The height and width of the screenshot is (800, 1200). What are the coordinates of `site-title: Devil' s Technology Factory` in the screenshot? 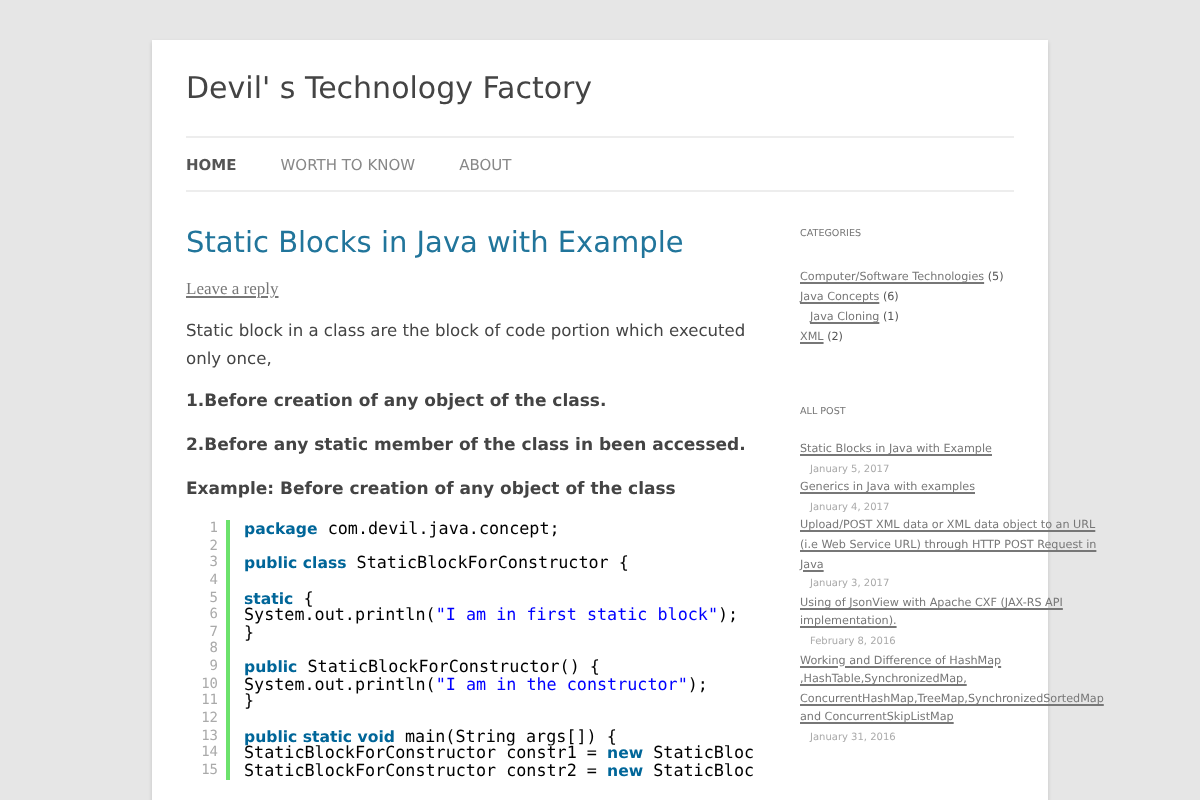 It's located at (390, 89).